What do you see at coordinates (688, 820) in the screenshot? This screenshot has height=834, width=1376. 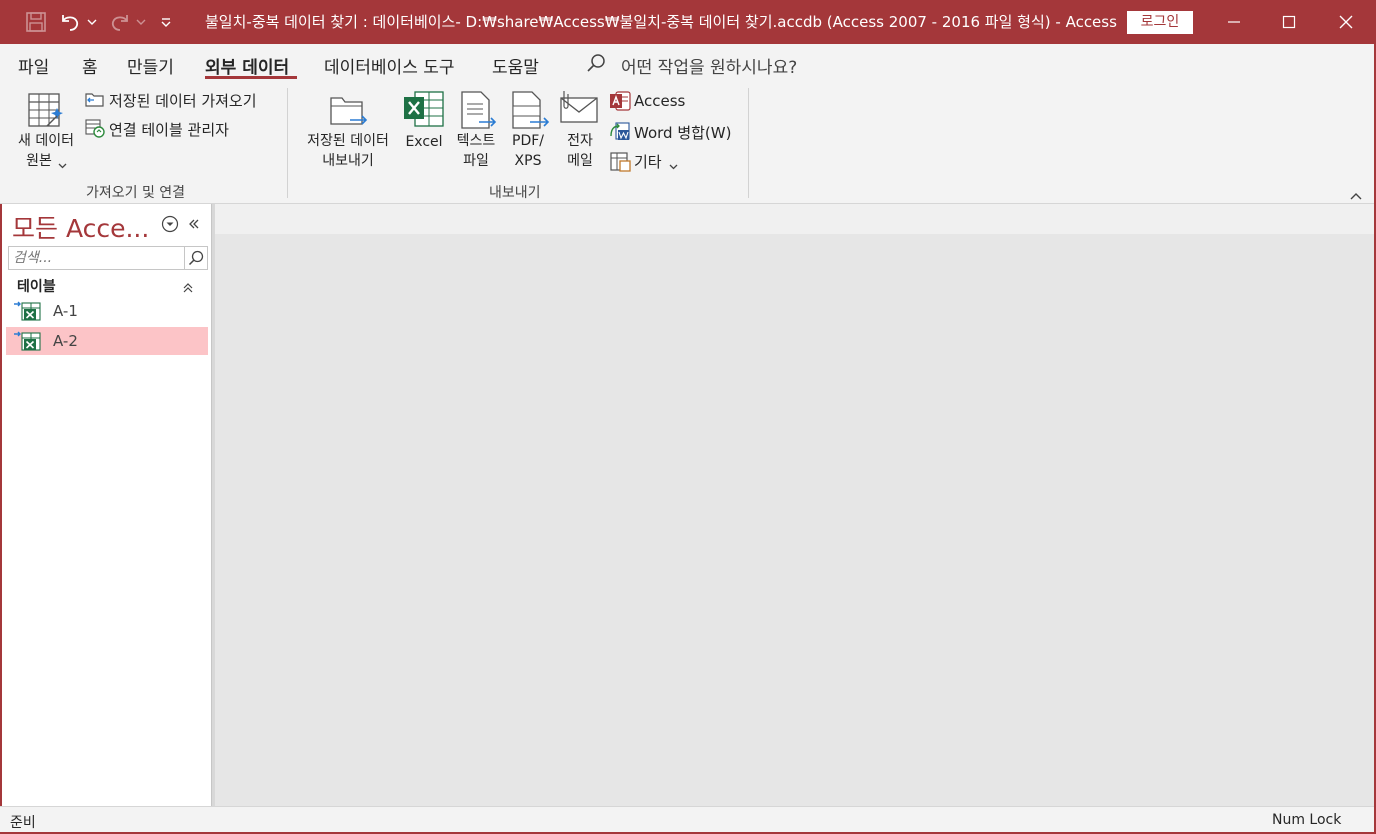 I see `status-bar: 준비 Num Lock` at bounding box center [688, 820].